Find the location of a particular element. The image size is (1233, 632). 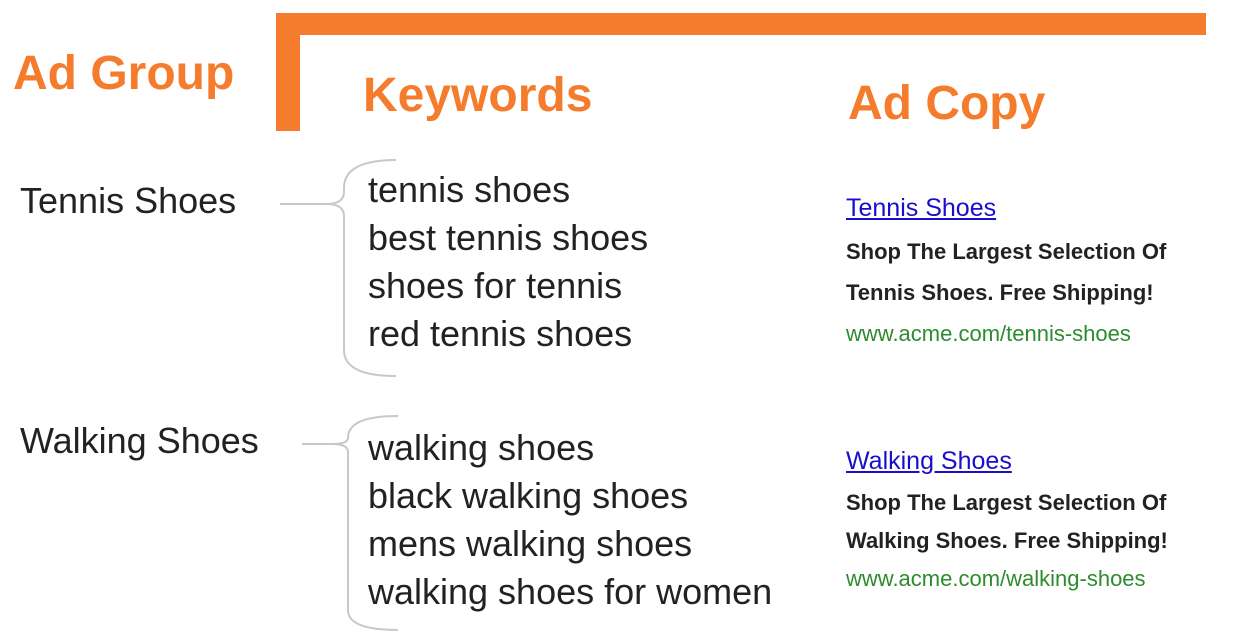

keyword-item: tennis shoes is located at coordinates (469, 189).